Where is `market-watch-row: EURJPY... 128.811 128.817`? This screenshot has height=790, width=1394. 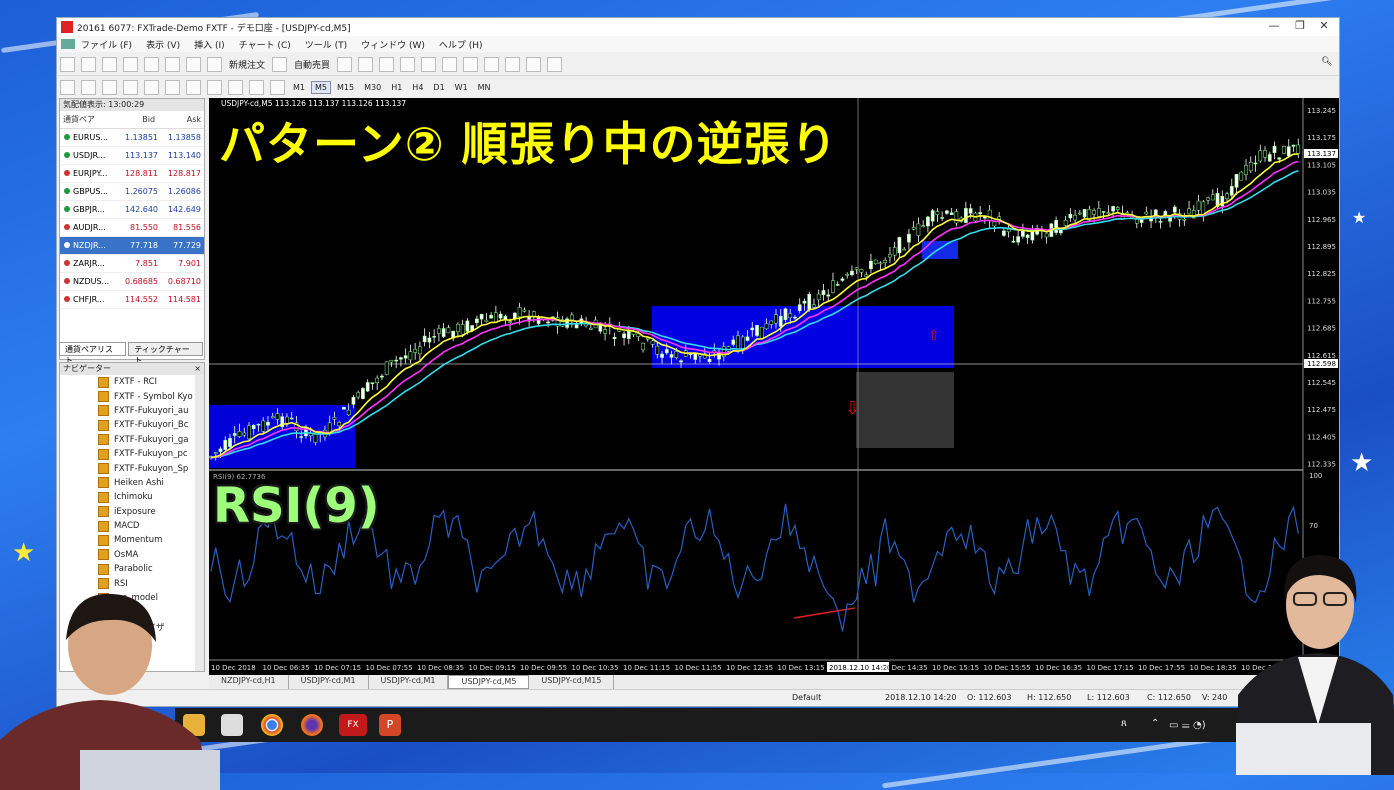
market-watch-row: EURJPY... 128.811 128.817 is located at coordinates (132, 173).